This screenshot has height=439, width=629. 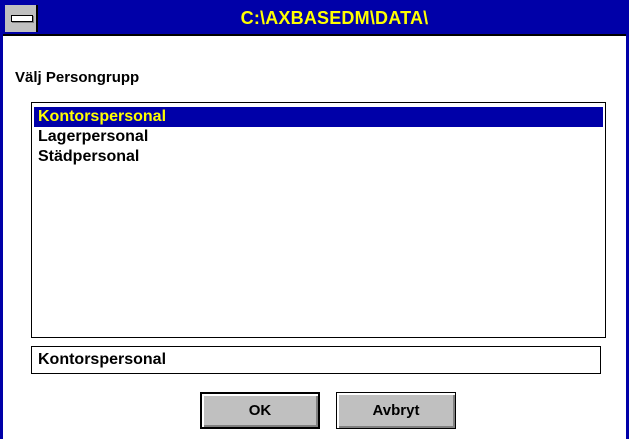 What do you see at coordinates (77, 77) in the screenshot?
I see `prompt-label: Välj Persongrupp` at bounding box center [77, 77].